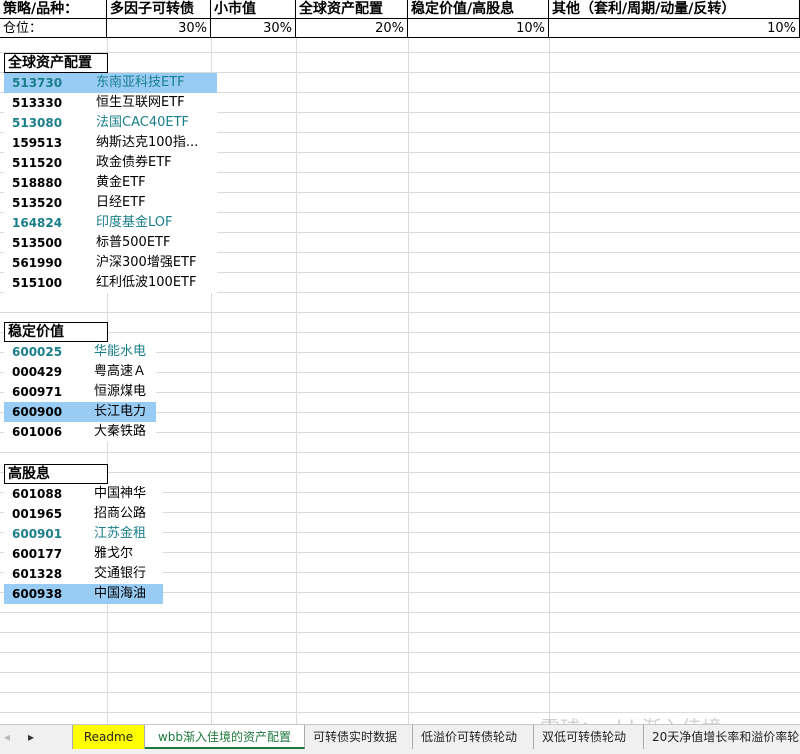 The width and height of the screenshot is (800, 754). Describe the element at coordinates (83, 594) in the screenshot. I see `list-item: 600938 中国海油` at that location.